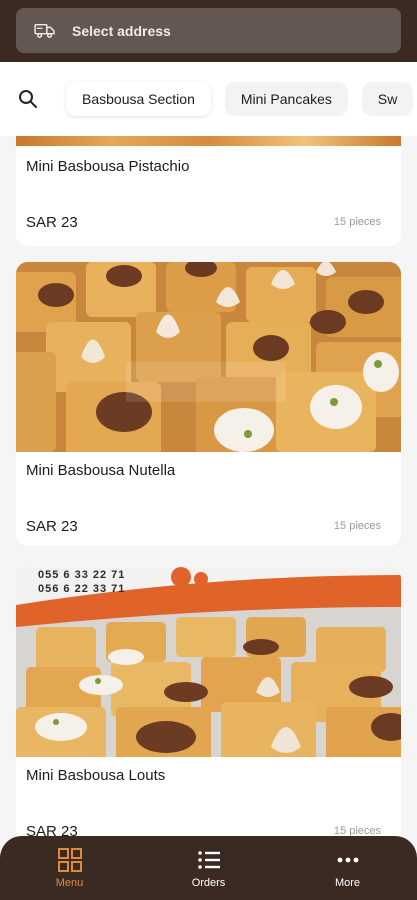 The width and height of the screenshot is (417, 900). What do you see at coordinates (96, 775) in the screenshot?
I see `product-name: Mini Basbousa Louts` at bounding box center [96, 775].